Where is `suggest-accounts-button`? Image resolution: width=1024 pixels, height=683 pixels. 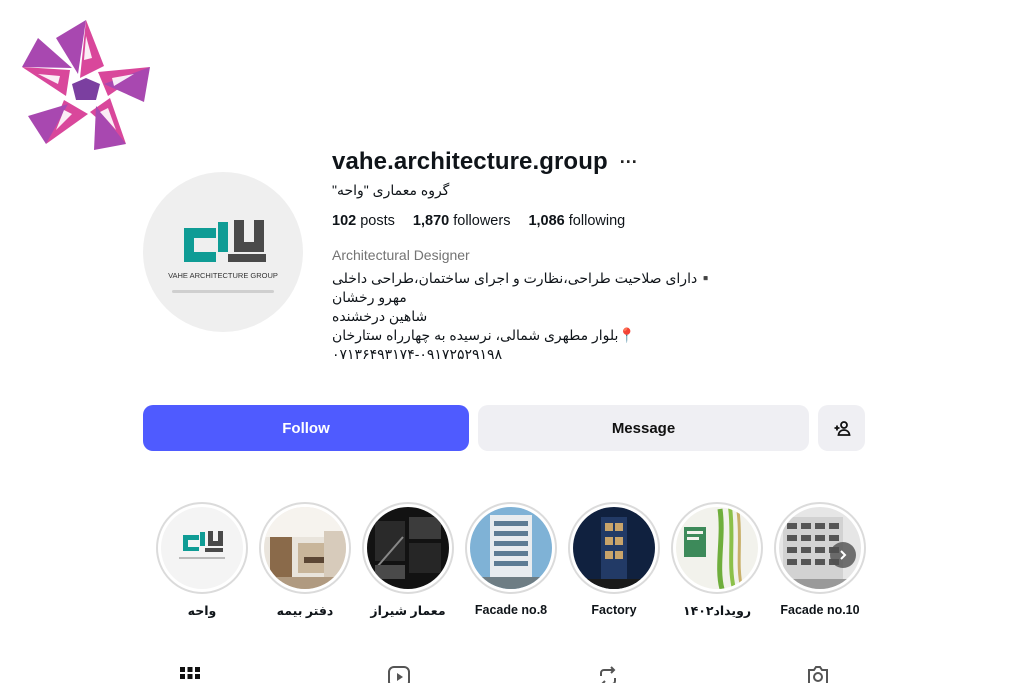
suggest-accounts-button is located at coordinates (841, 428).